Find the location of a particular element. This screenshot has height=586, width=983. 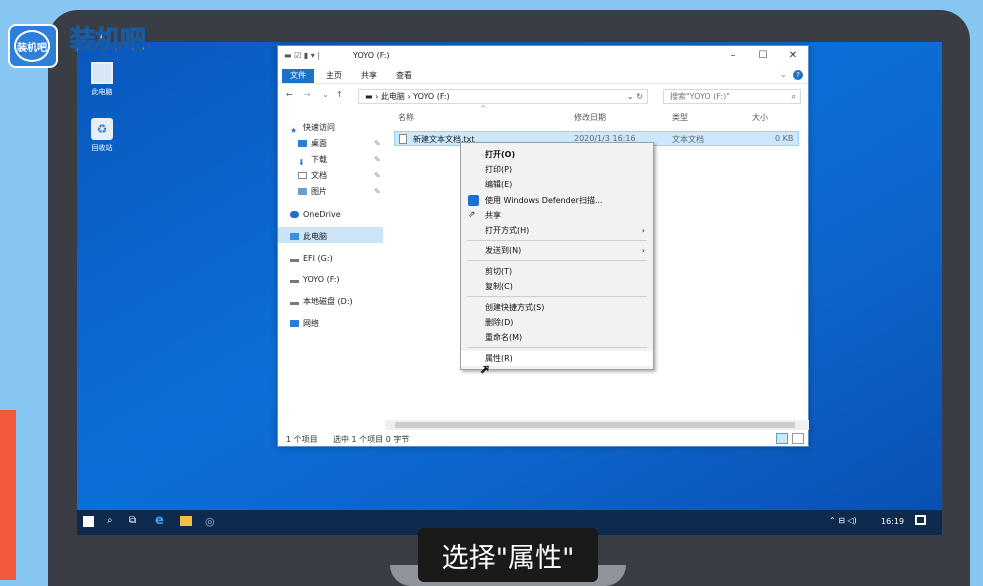

menu-create-shortcut: 创建快捷方式(S) is located at coordinates (557, 307).